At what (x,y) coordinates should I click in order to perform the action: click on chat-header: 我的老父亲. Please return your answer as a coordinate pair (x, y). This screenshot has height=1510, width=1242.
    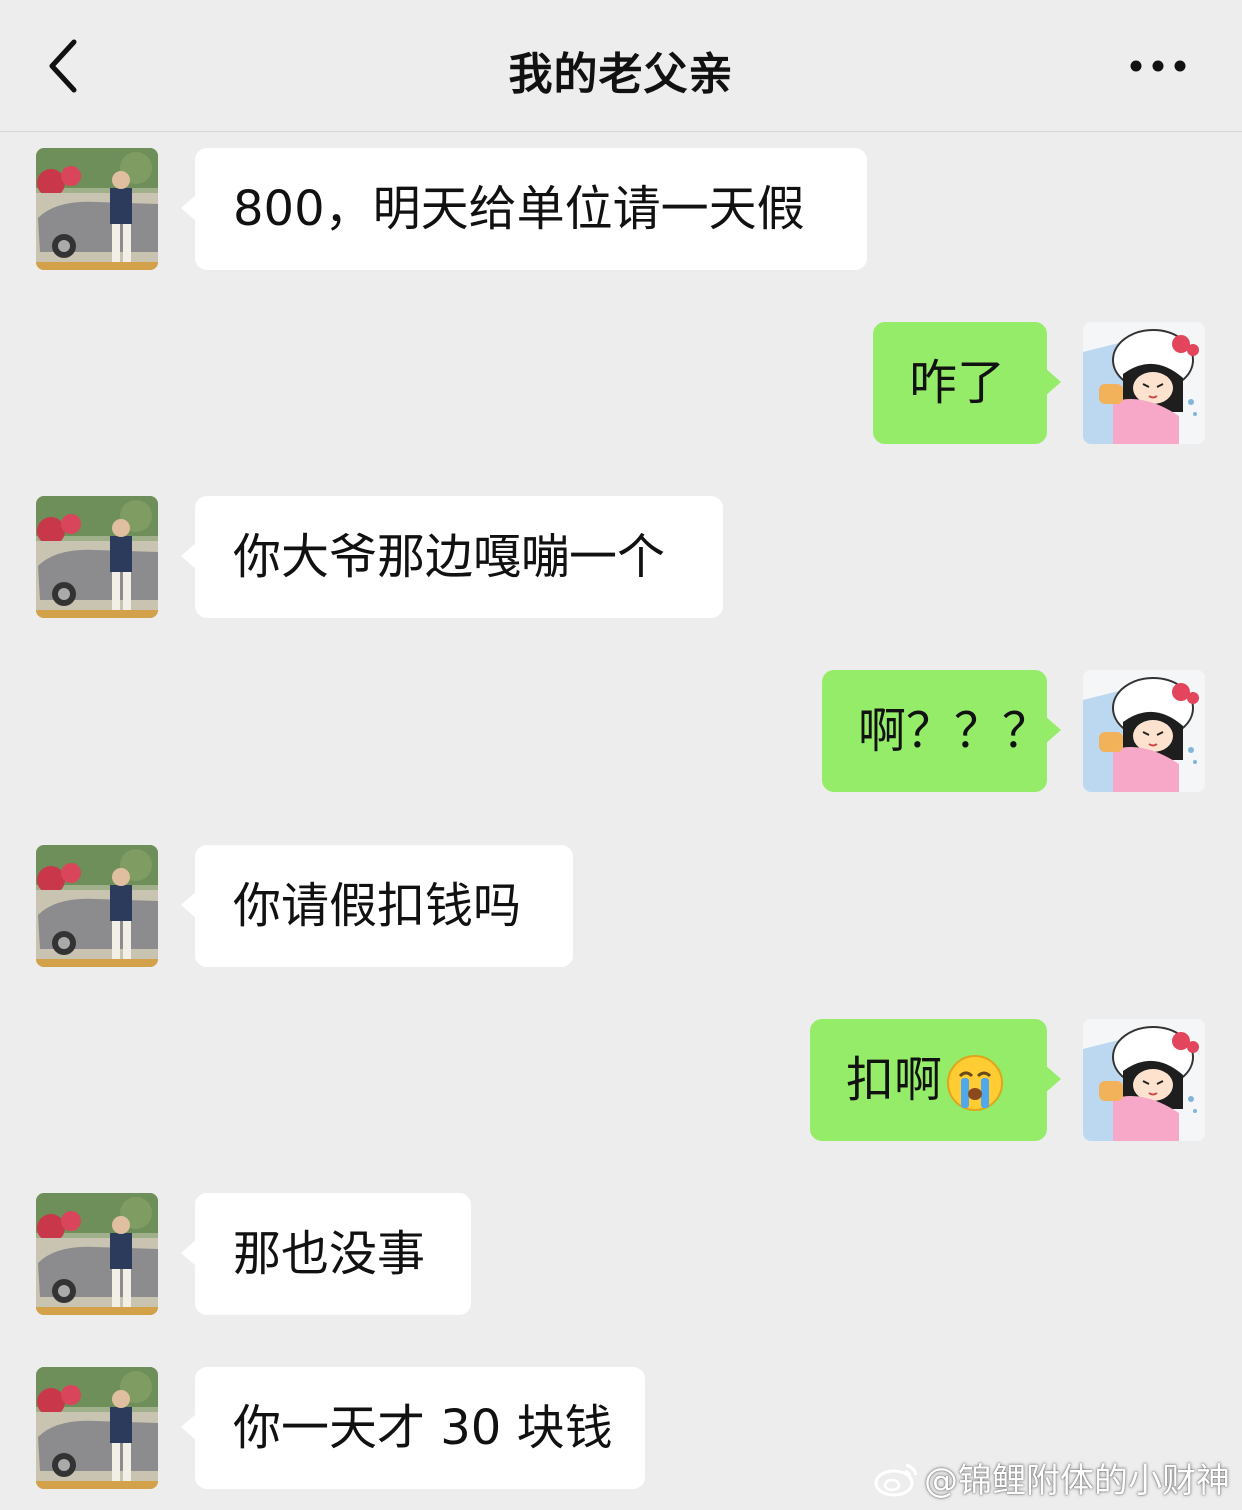
    Looking at the image, I should click on (621, 66).